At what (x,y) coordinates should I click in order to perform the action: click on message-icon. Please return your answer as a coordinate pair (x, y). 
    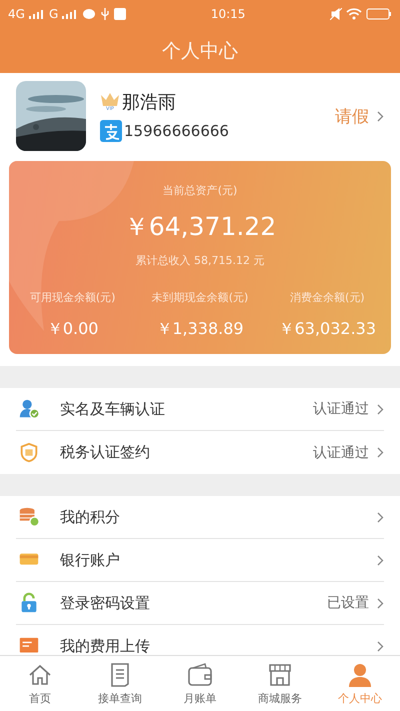
    Looking at the image, I should click on (89, 14).